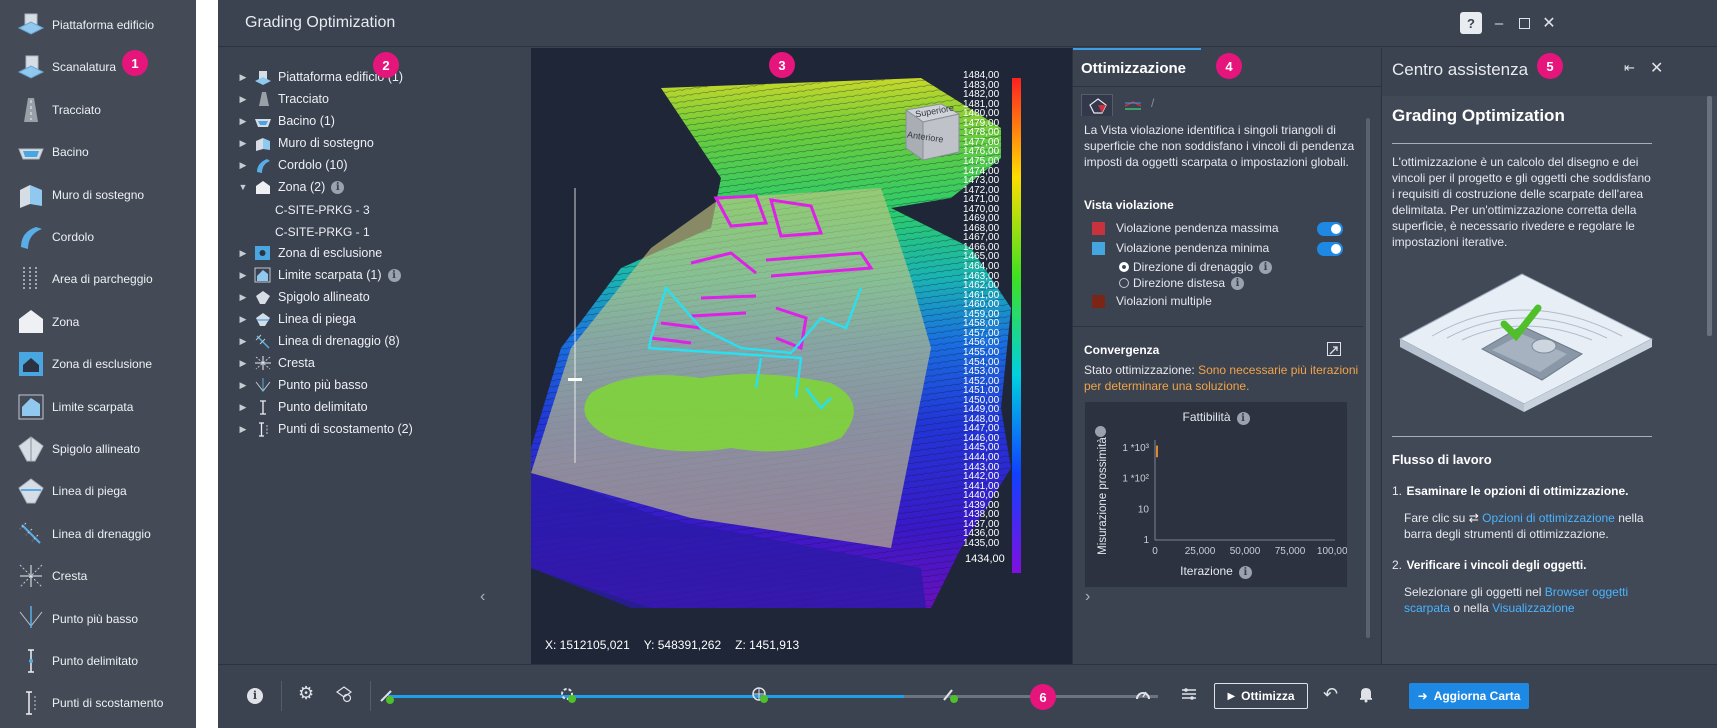 The image size is (1717, 728). I want to click on update-map-button: ➜ Aggiorna Carta, so click(1469, 696).